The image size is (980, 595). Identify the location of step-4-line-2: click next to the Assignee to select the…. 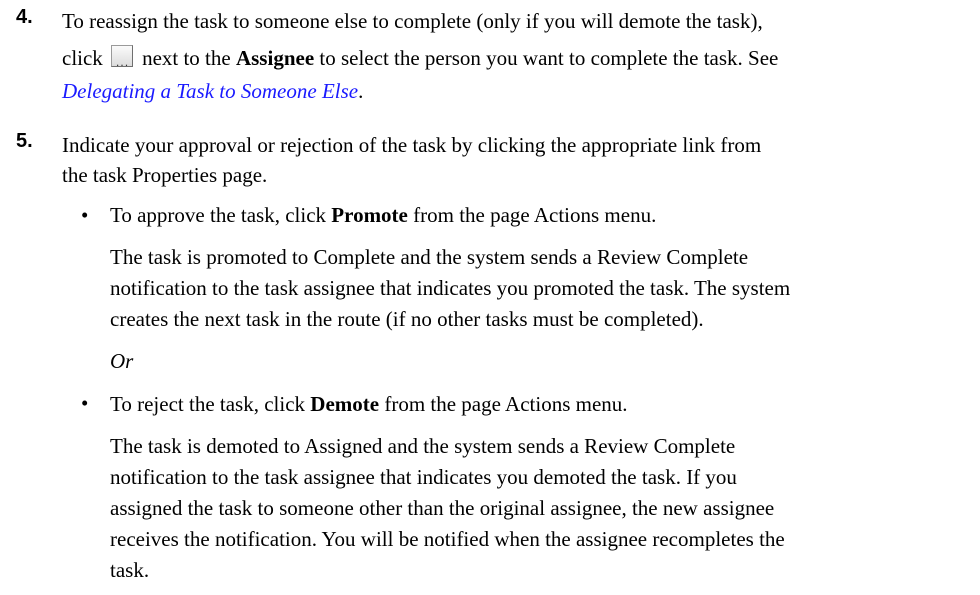
(512, 60).